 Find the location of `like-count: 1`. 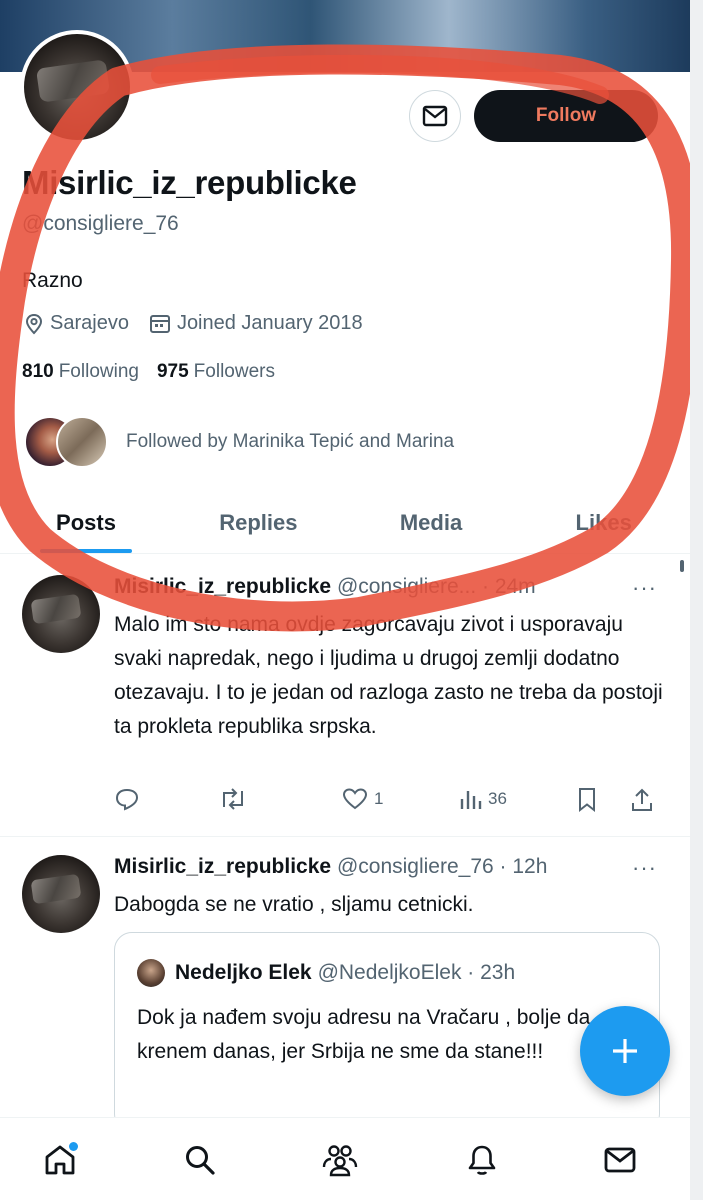

like-count: 1 is located at coordinates (379, 798).